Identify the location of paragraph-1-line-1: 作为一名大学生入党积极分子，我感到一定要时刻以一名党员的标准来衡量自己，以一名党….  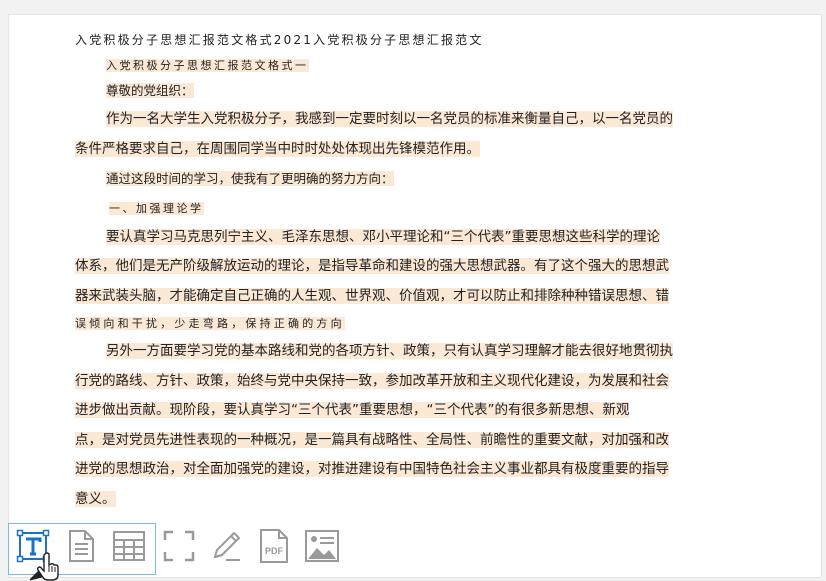
(389, 119).